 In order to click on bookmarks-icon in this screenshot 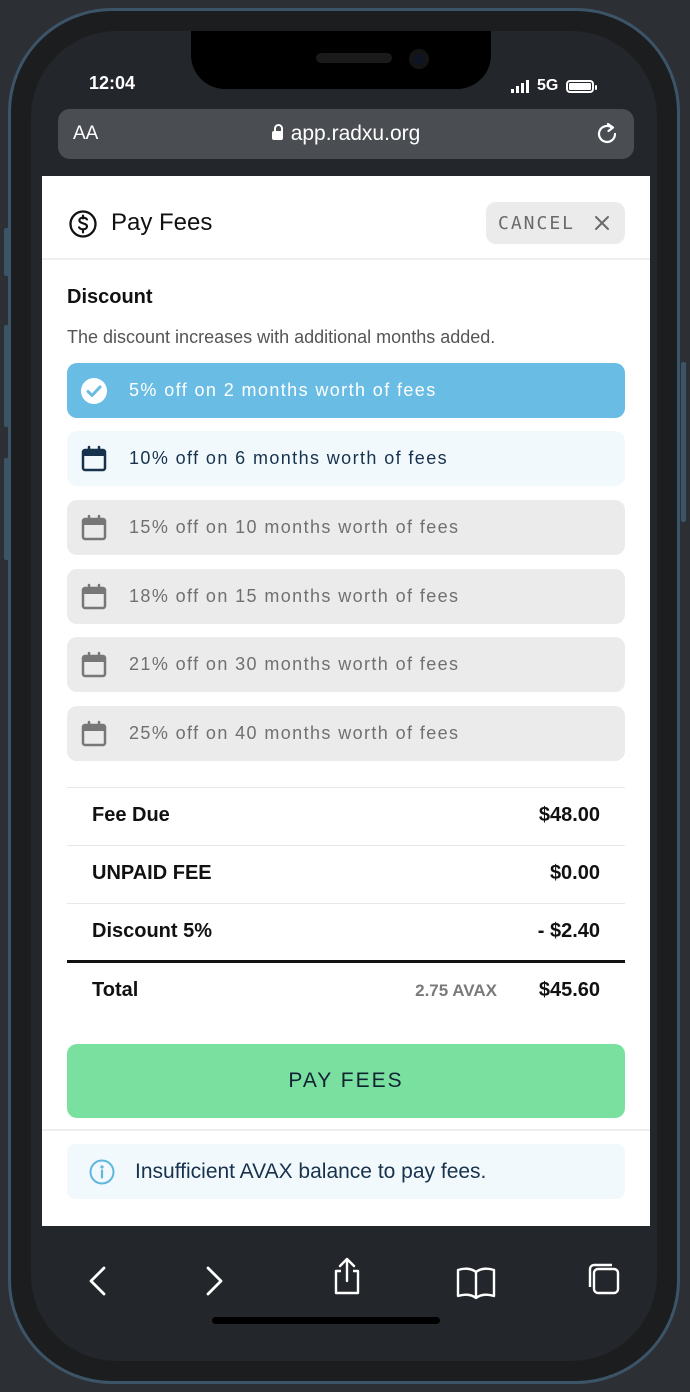, I will do `click(476, 1284)`.